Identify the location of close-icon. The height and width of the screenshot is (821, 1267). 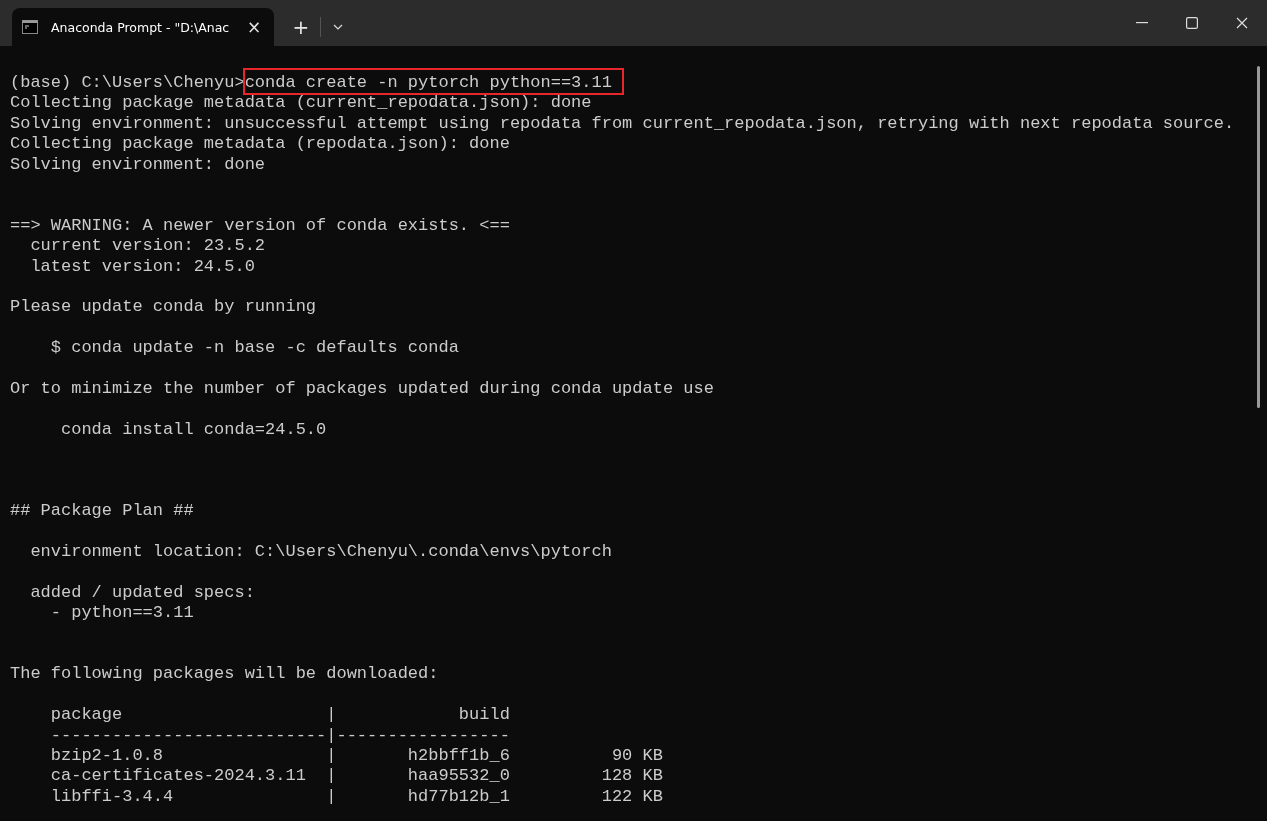
(1242, 23).